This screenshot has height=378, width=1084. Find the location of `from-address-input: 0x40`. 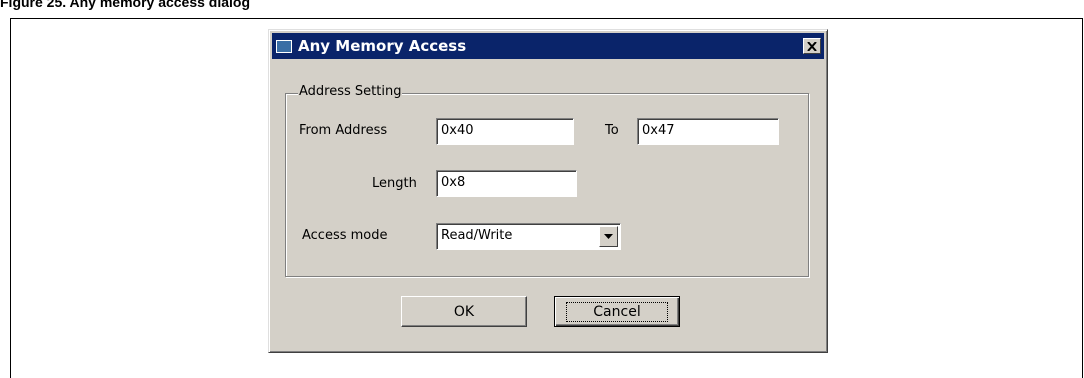

from-address-input: 0x40 is located at coordinates (505, 131).